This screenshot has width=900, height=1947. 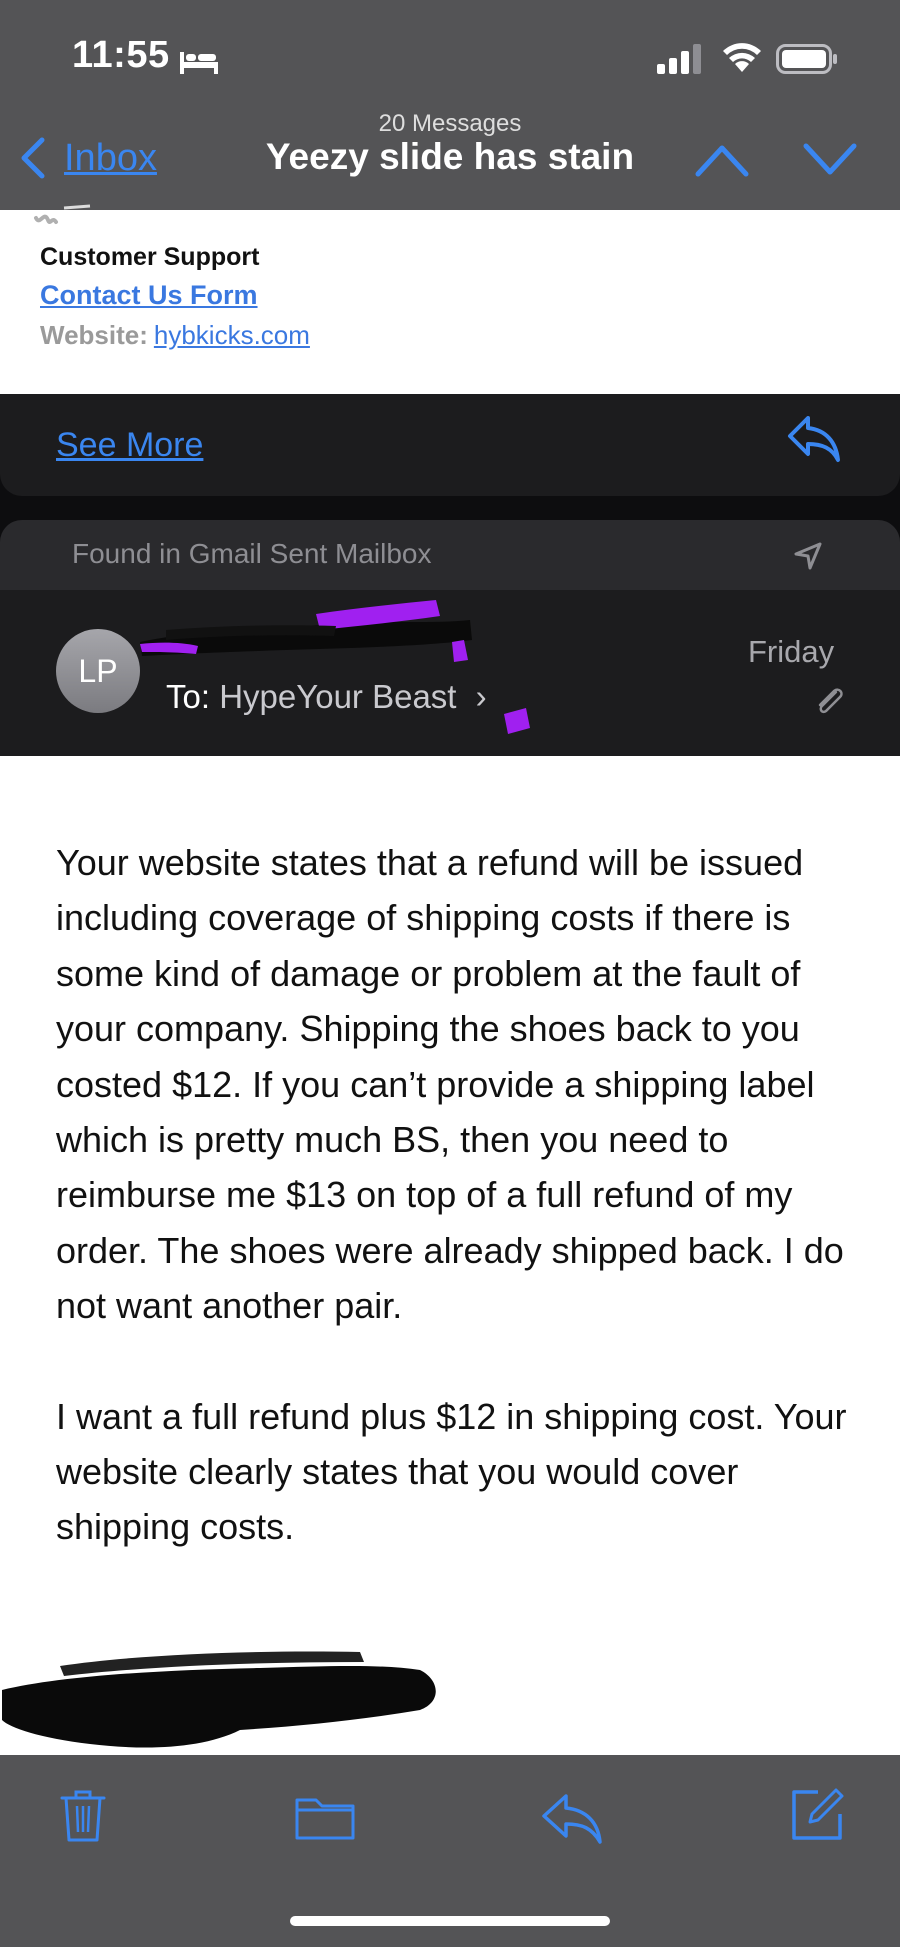 What do you see at coordinates (481, 696) in the screenshot?
I see `chevron-right-icon: ›` at bounding box center [481, 696].